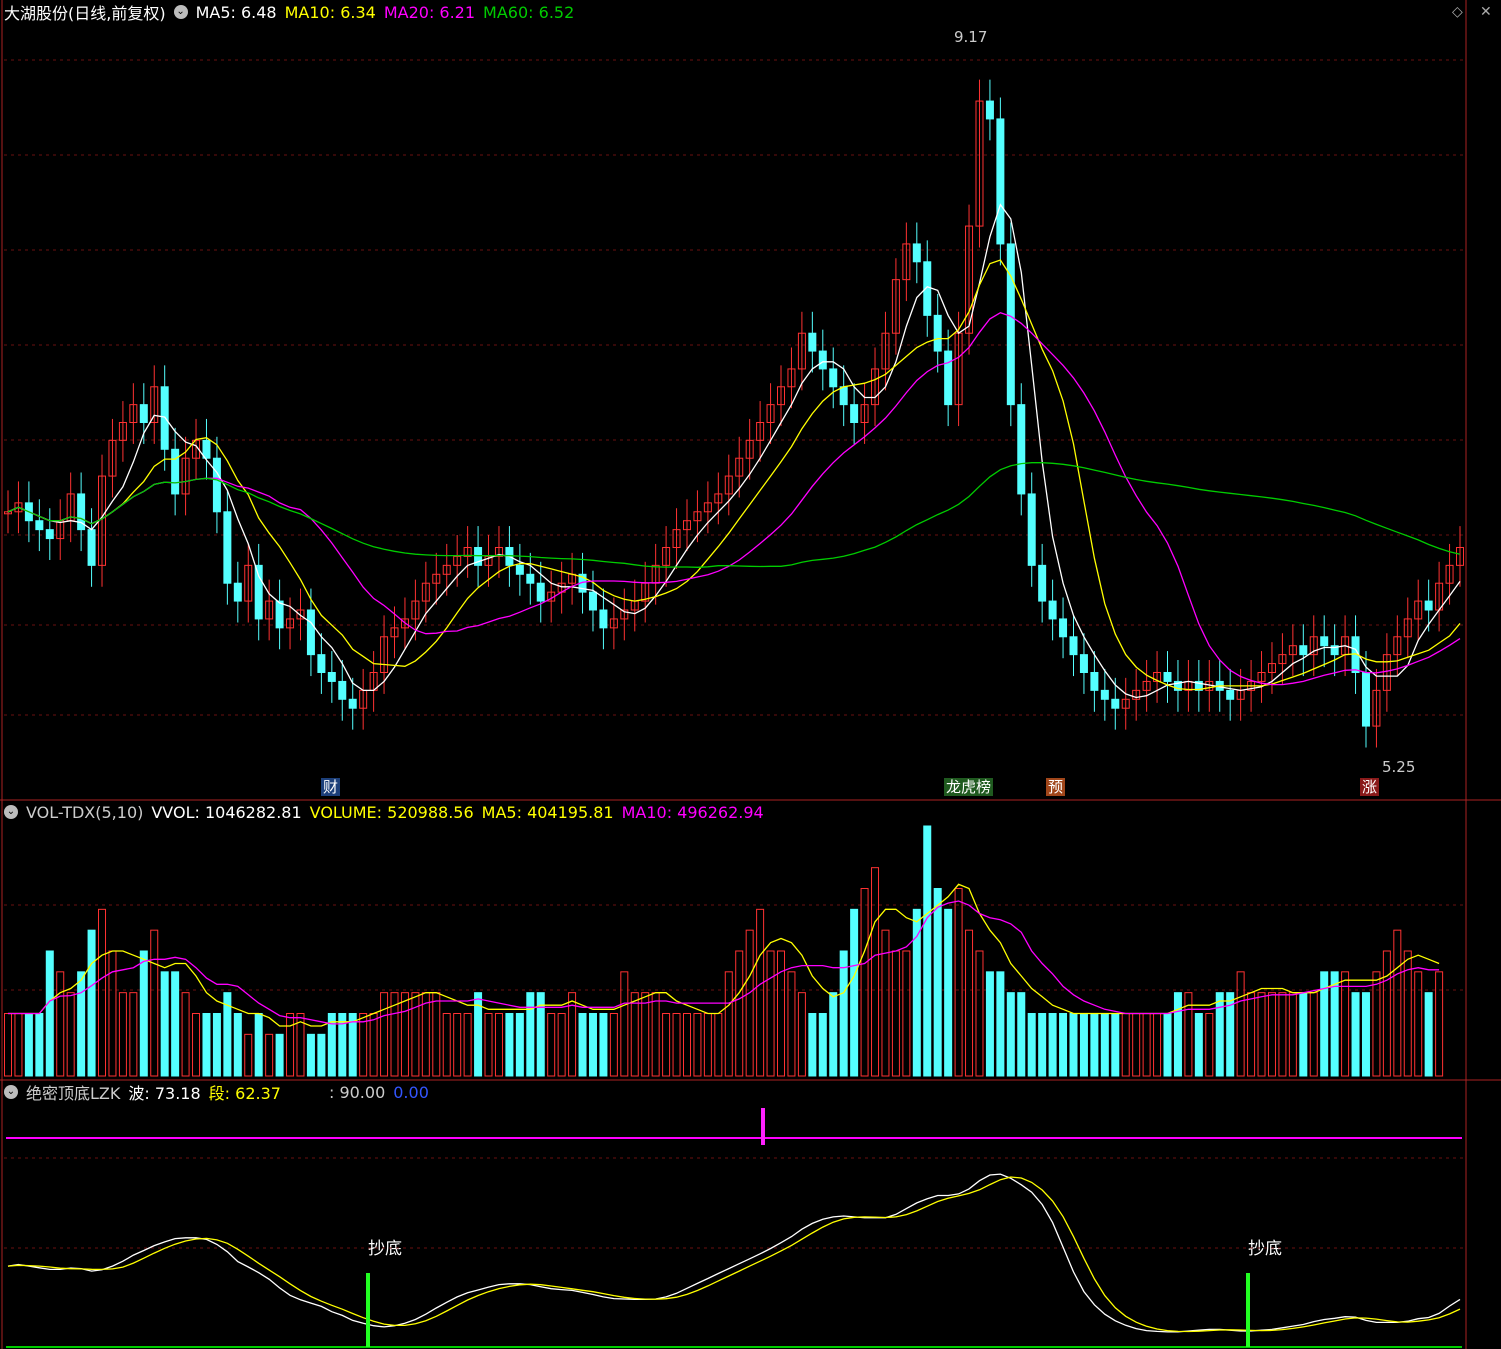 This screenshot has width=1501, height=1349. I want to click on osc-duan-line, so click(734, 1254).